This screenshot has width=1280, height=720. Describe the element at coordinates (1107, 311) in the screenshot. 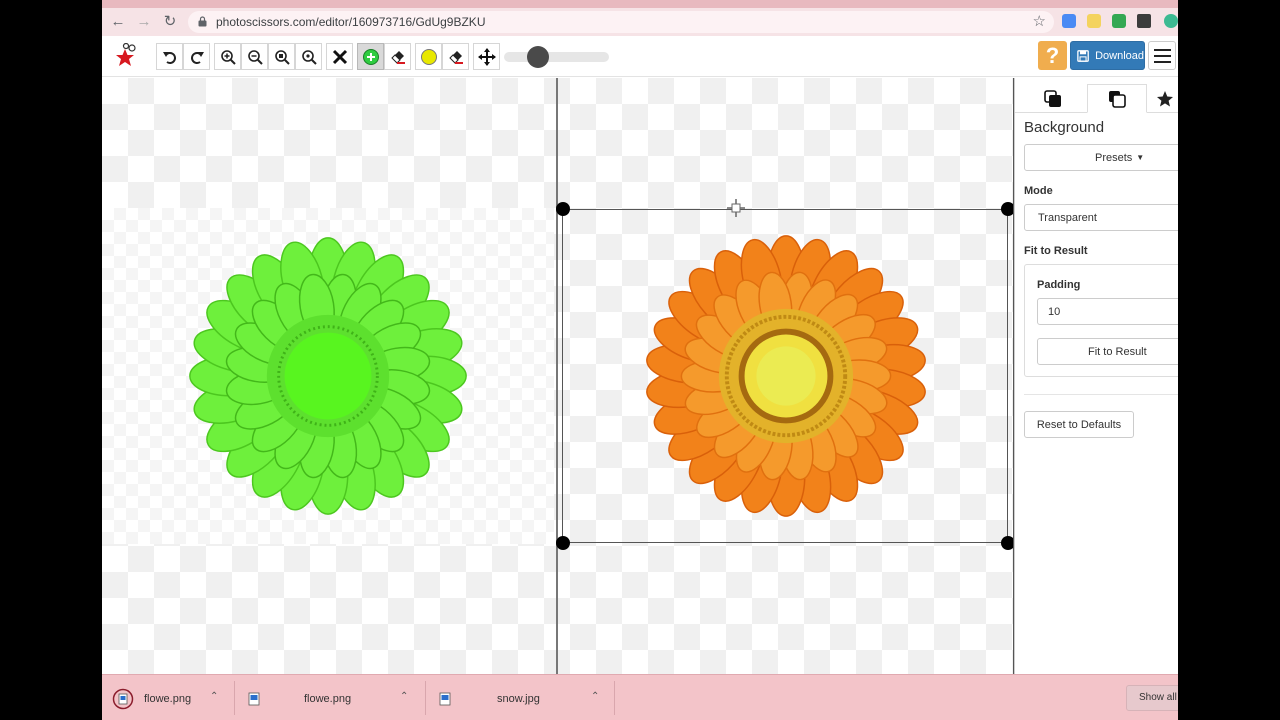

I see `padding-input: 10` at that location.